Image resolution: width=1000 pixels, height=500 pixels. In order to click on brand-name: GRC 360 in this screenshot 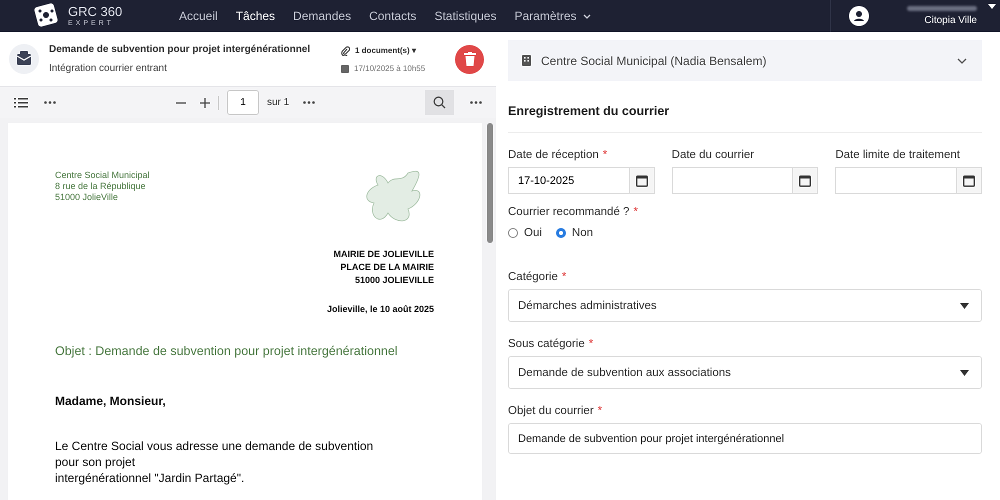, I will do `click(95, 11)`.